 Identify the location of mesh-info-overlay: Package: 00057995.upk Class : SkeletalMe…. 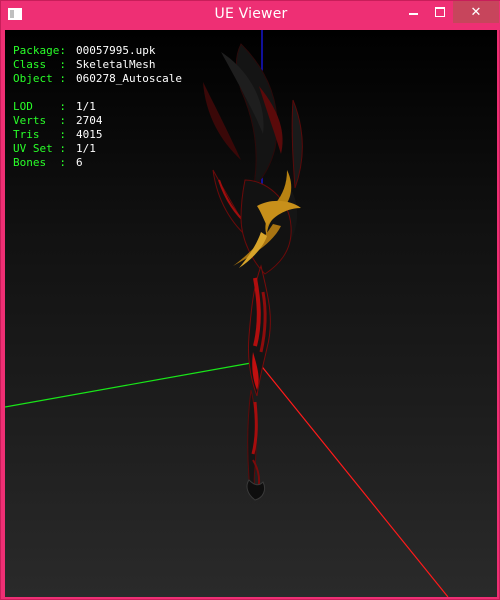
(97, 107).